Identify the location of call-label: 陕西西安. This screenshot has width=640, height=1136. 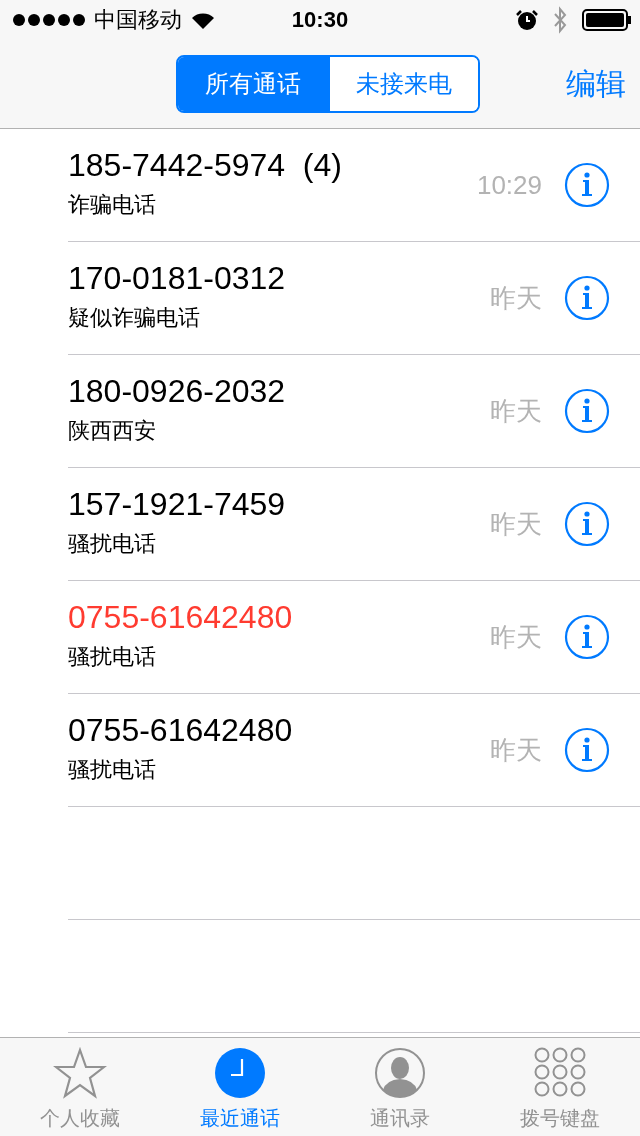
(112, 430).